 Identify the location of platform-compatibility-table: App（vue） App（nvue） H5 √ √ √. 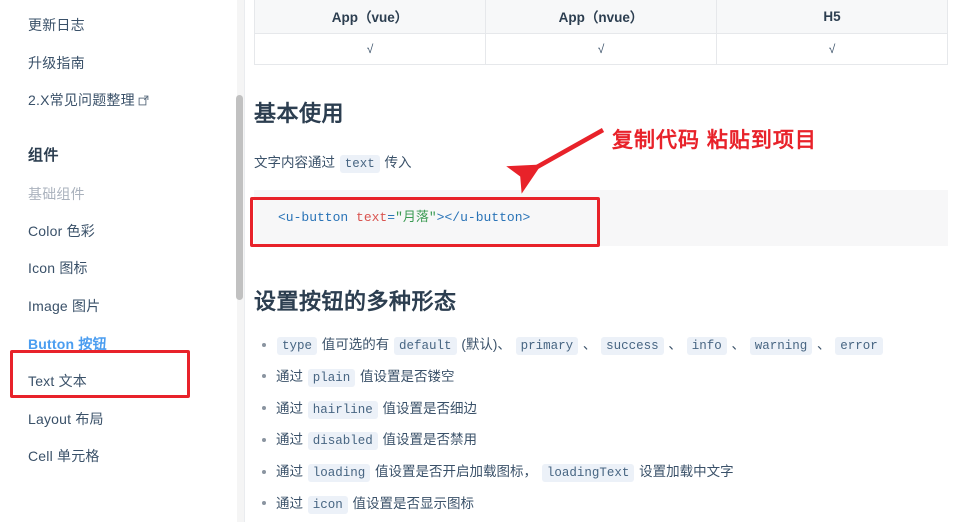
(601, 32).